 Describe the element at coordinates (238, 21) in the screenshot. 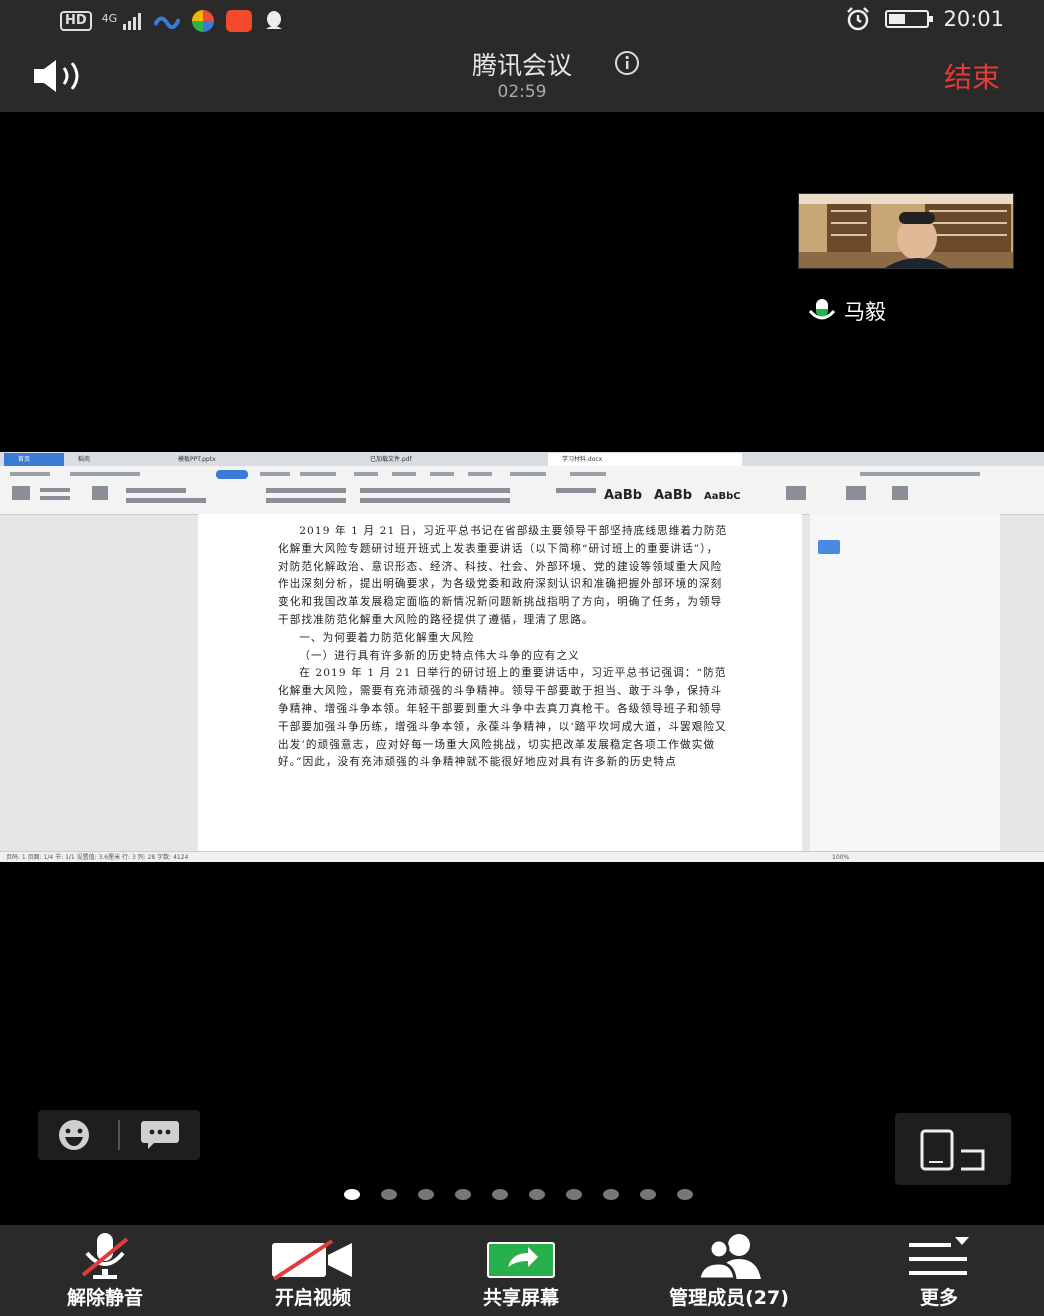

I see `fox-app-icon` at that location.